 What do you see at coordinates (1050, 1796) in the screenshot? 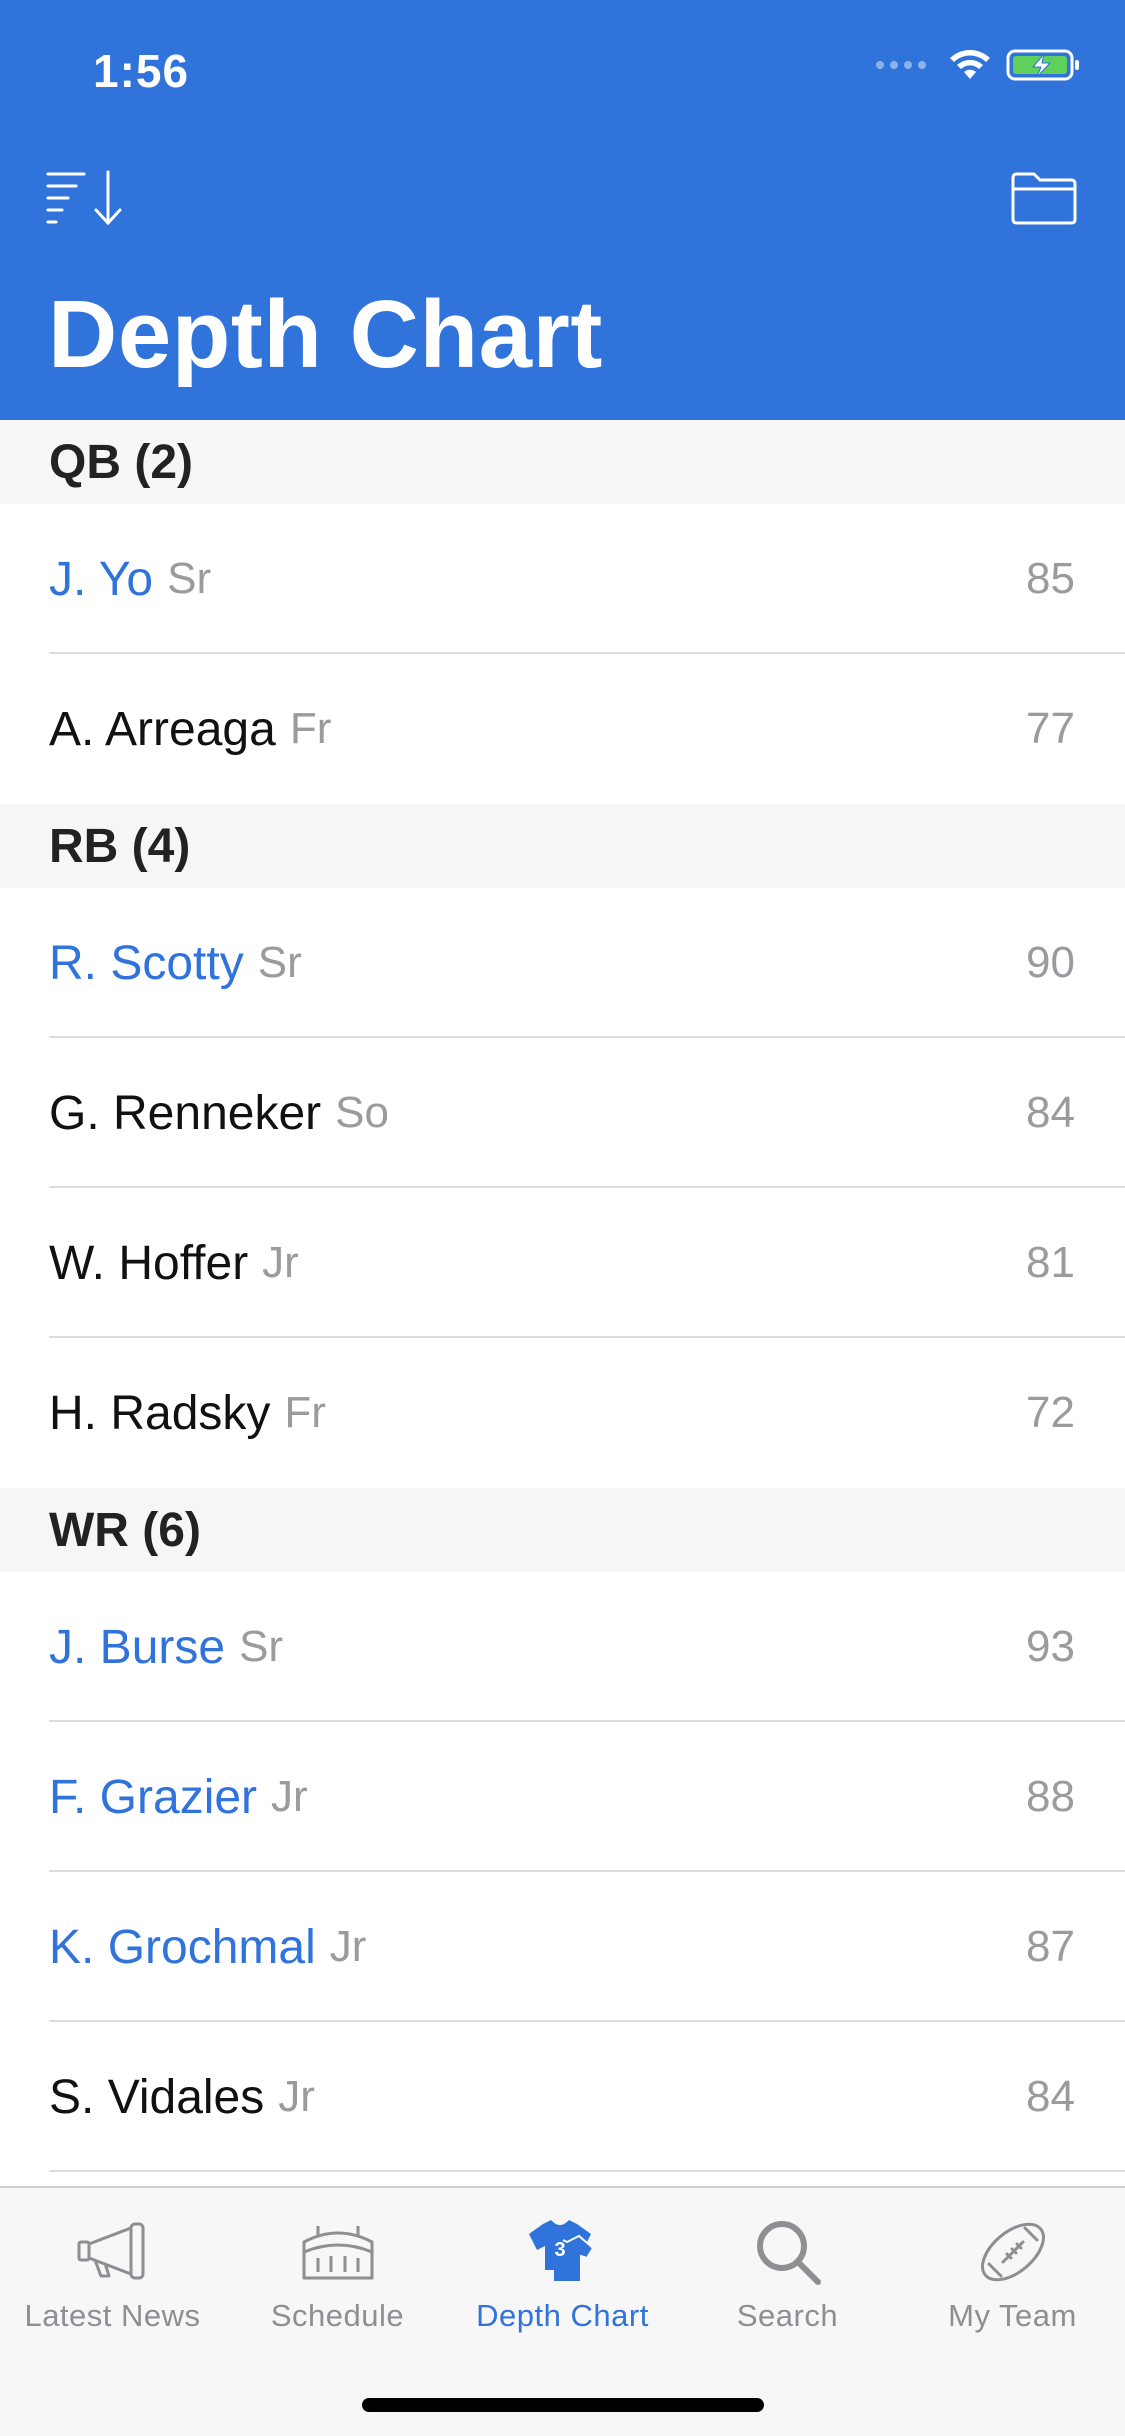
I see `player-rating: 88` at bounding box center [1050, 1796].